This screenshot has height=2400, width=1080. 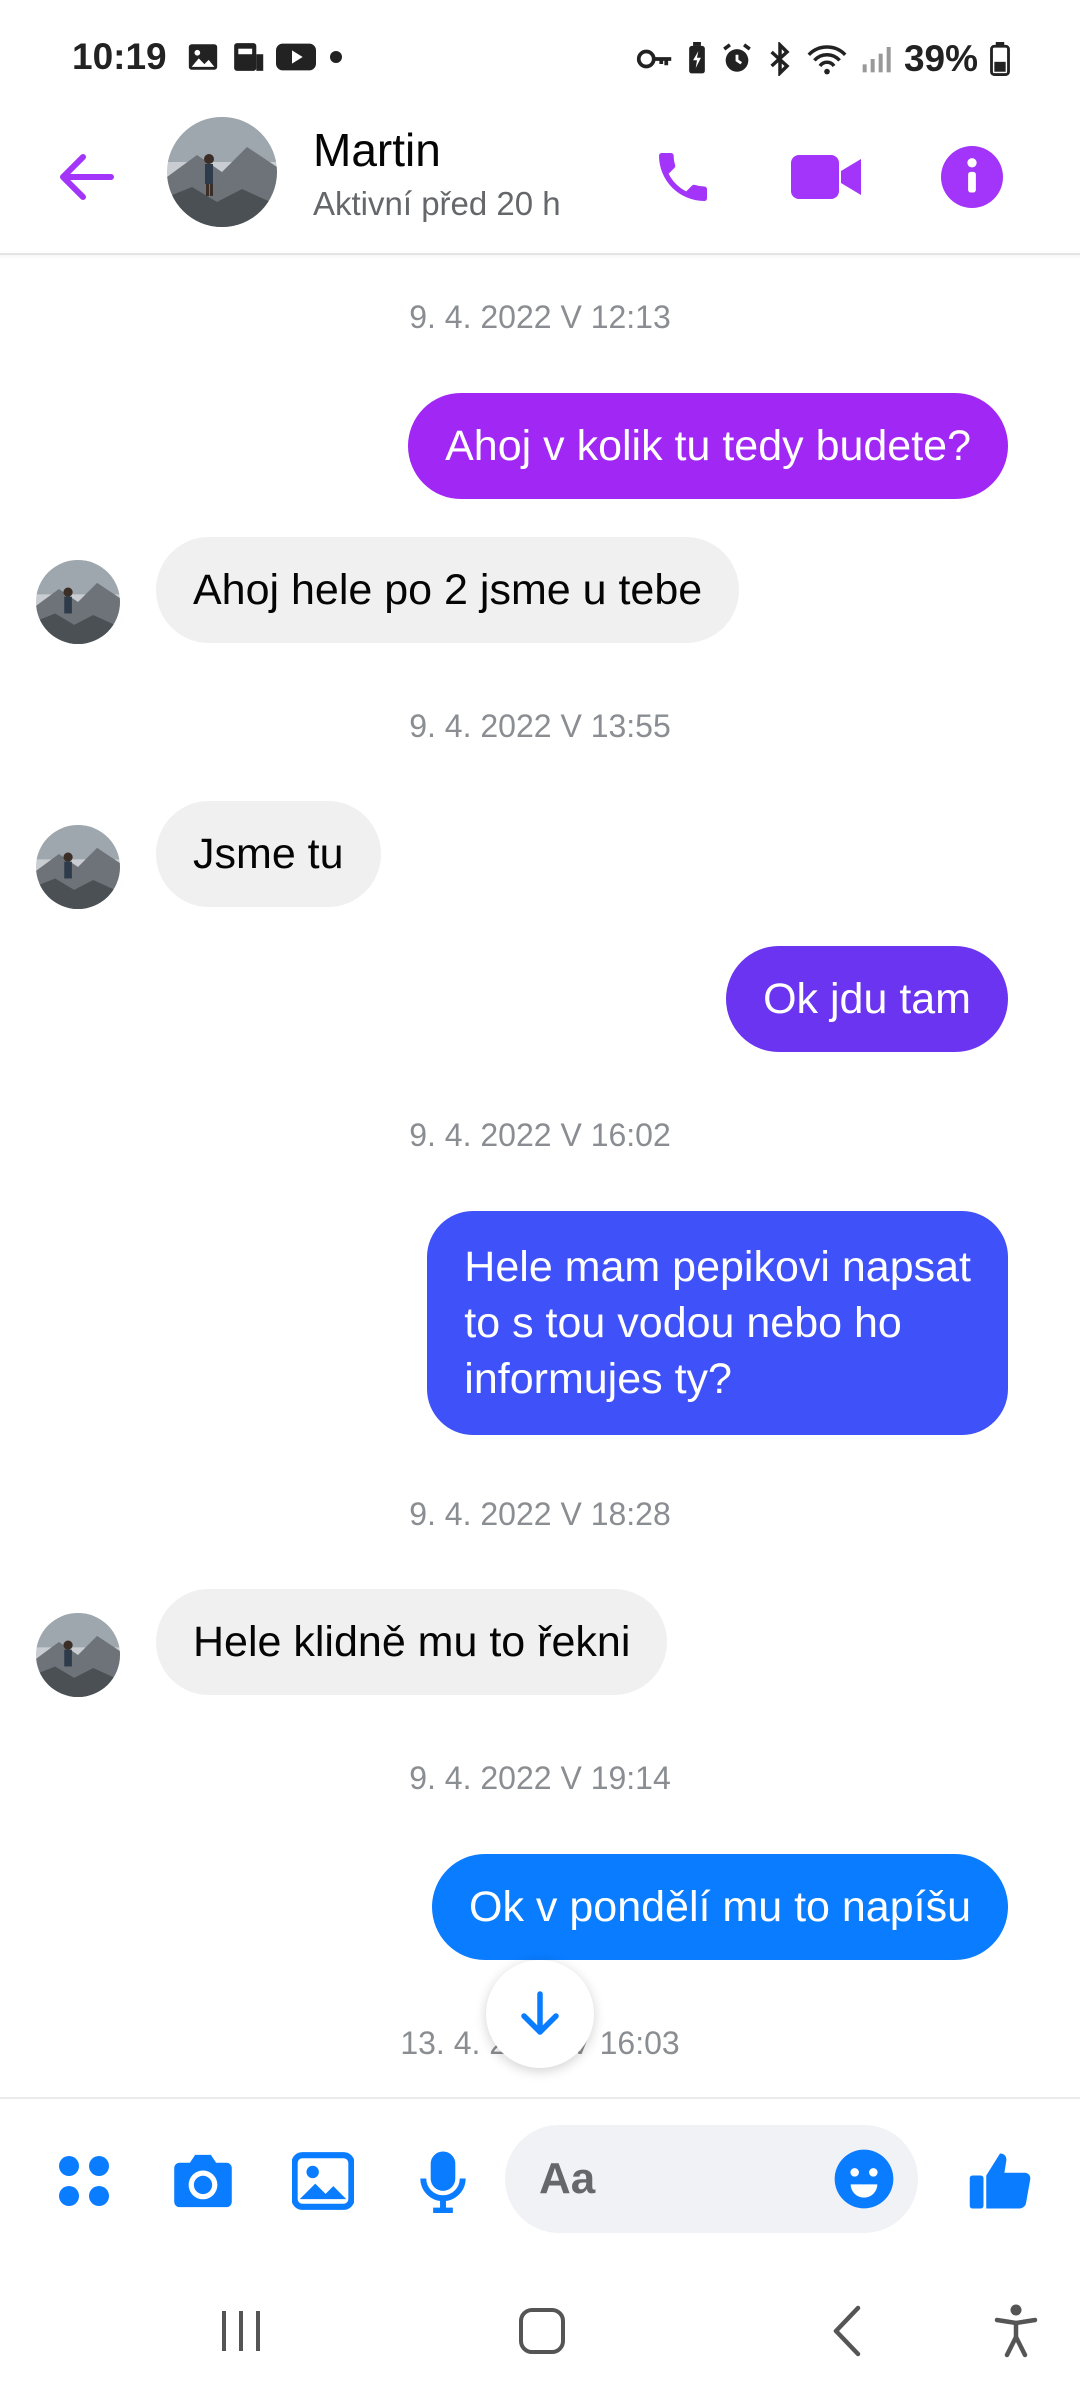 I want to click on home-button, so click(x=542, y=2331).